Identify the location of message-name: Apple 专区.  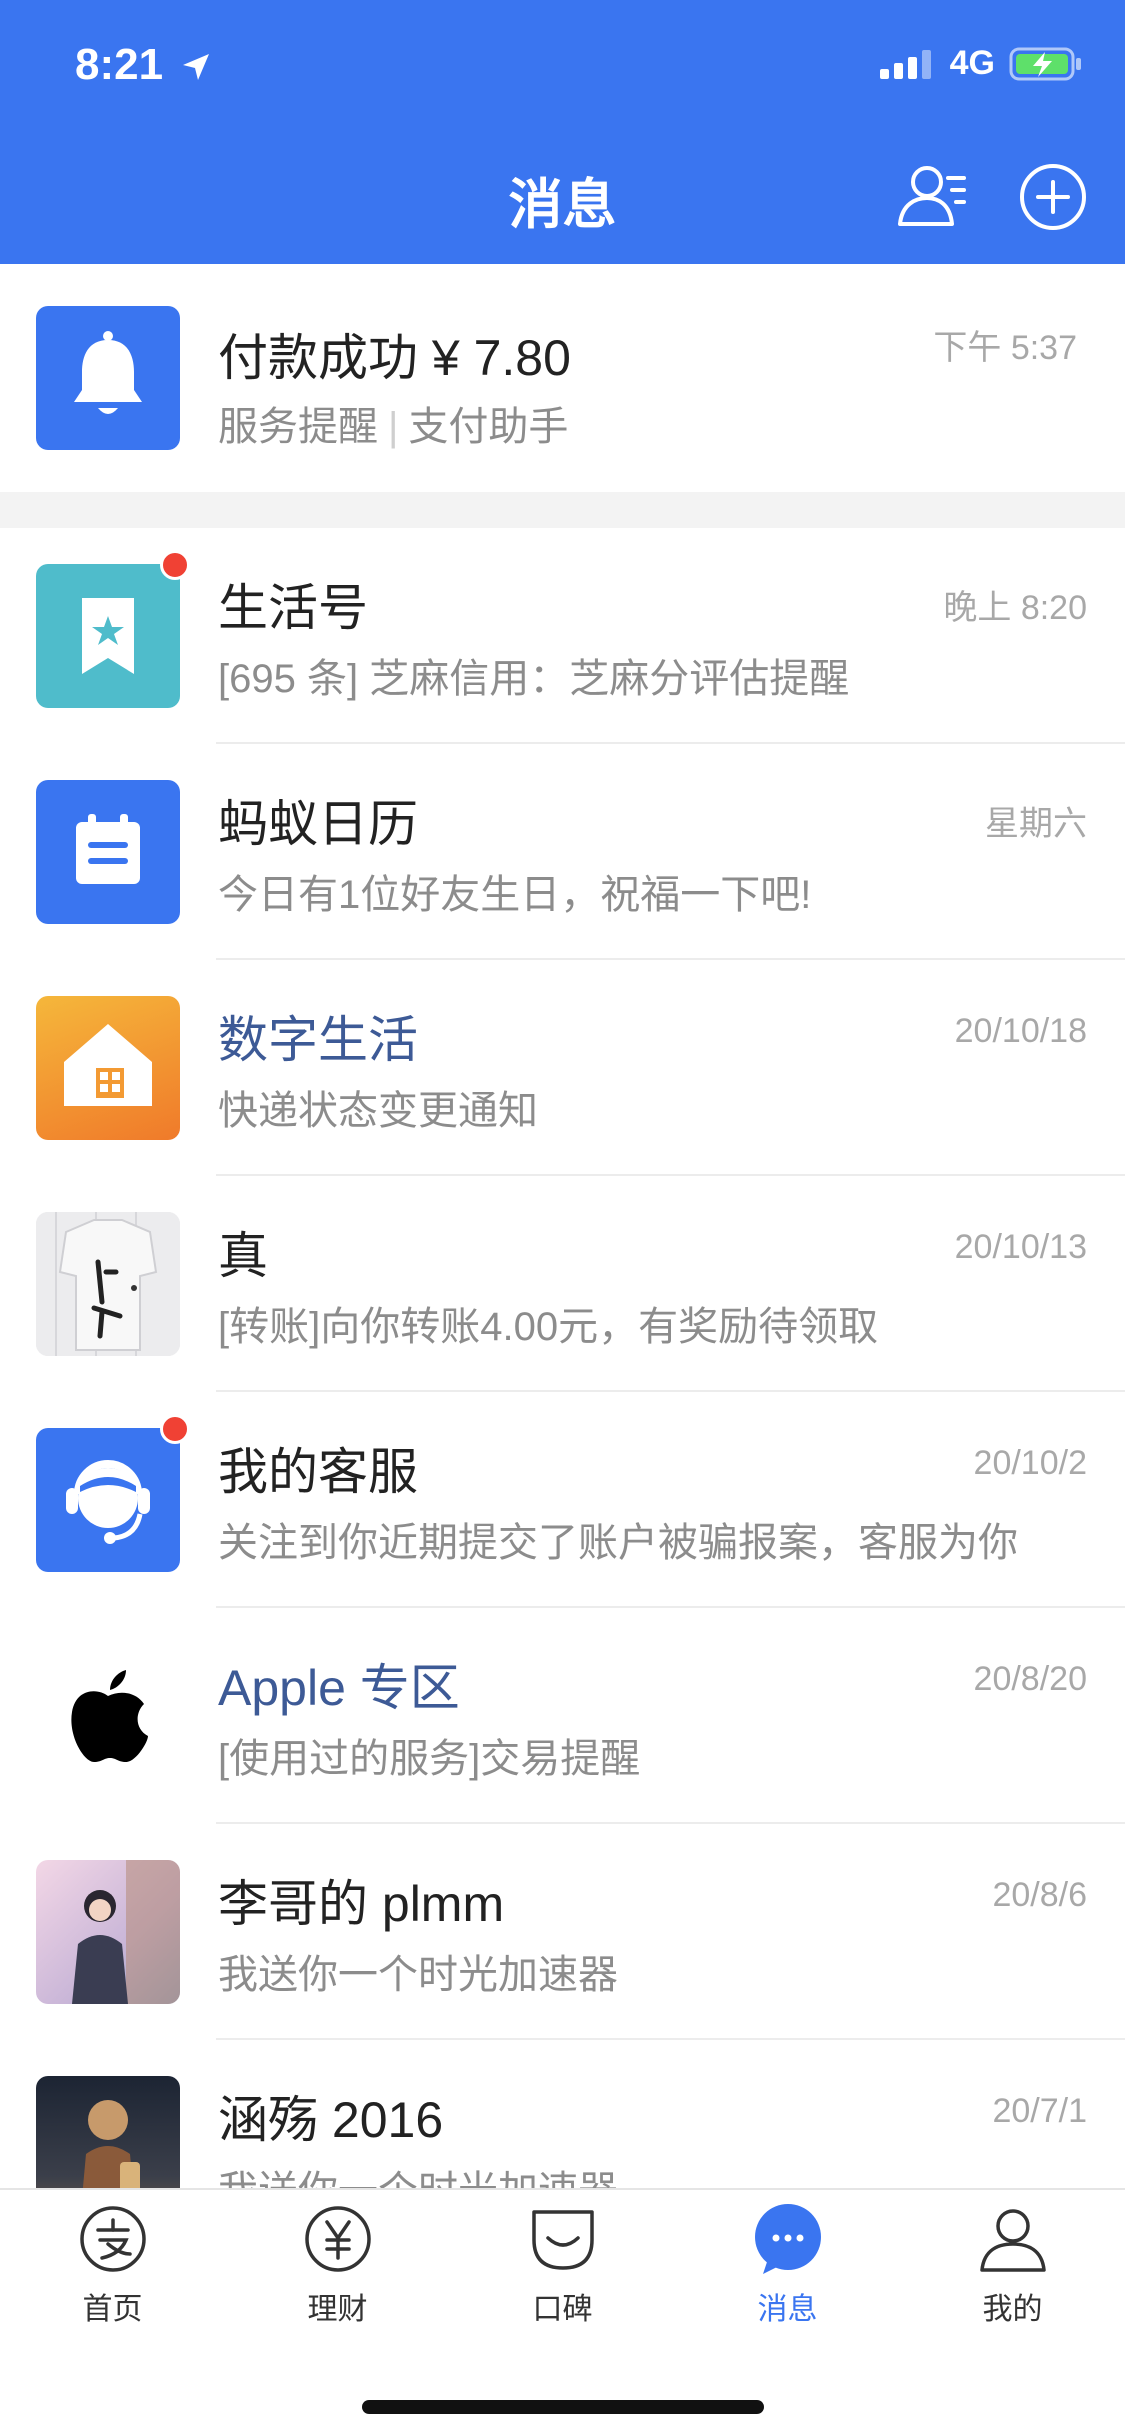
(339, 1688).